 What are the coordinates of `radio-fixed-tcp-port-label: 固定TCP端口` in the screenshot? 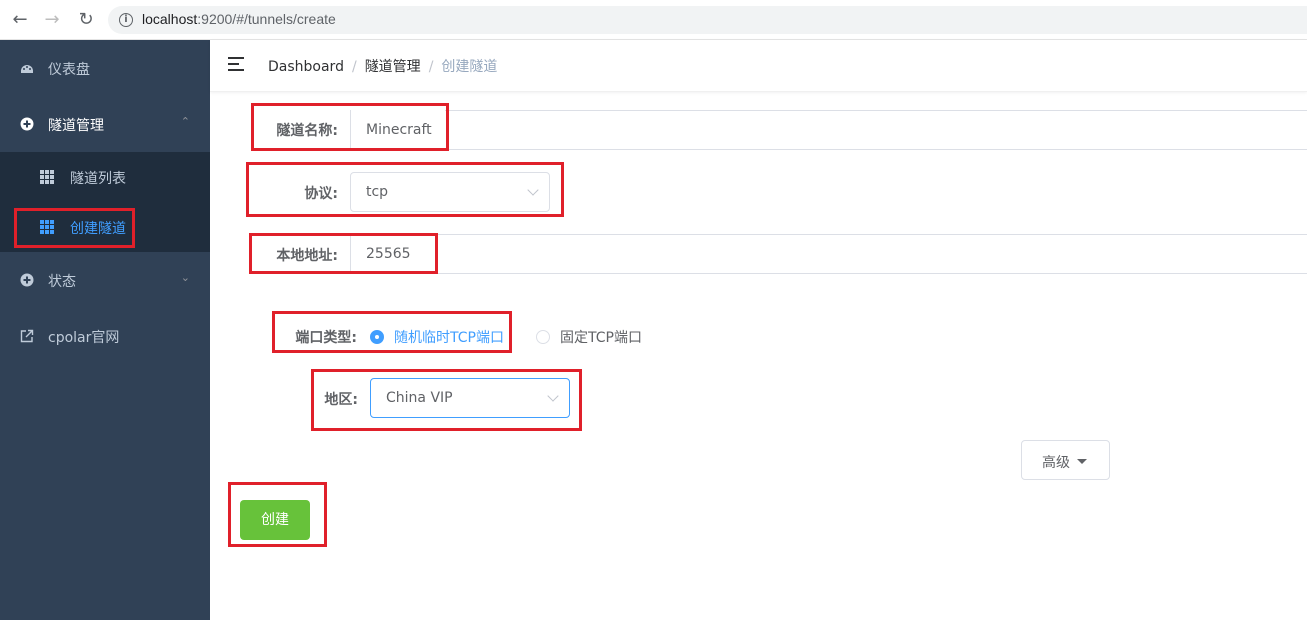 It's located at (601, 337).